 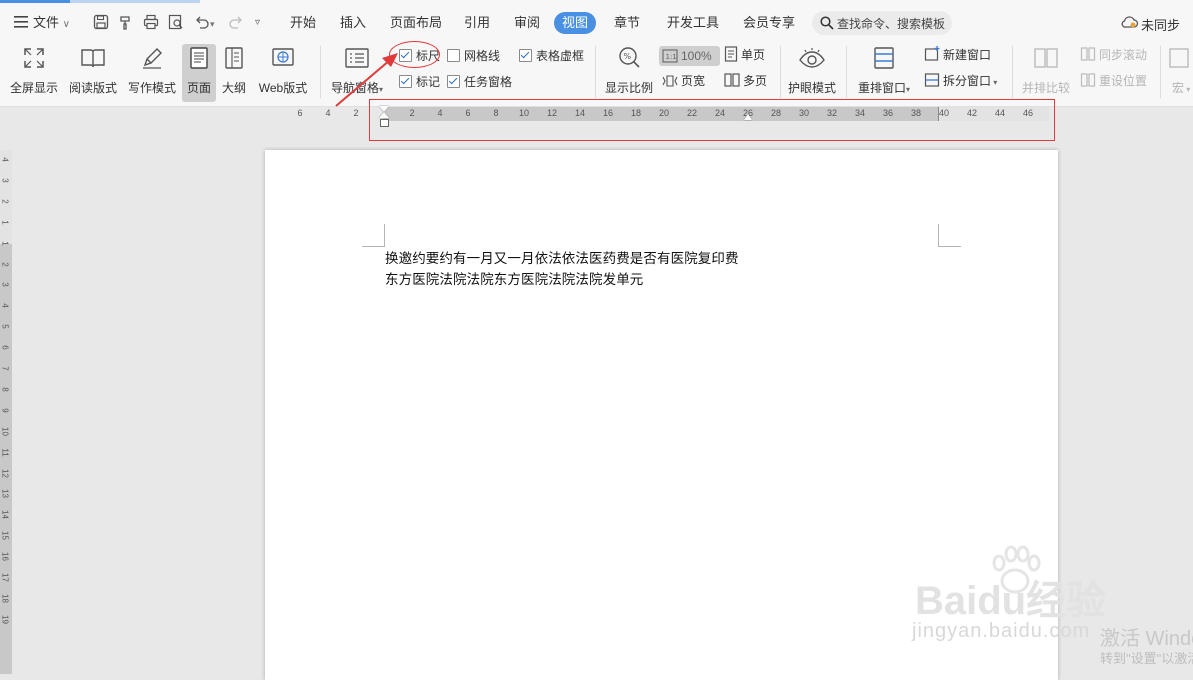 I want to click on zoom-100-button: 1:1 100%, so click(x=689, y=56).